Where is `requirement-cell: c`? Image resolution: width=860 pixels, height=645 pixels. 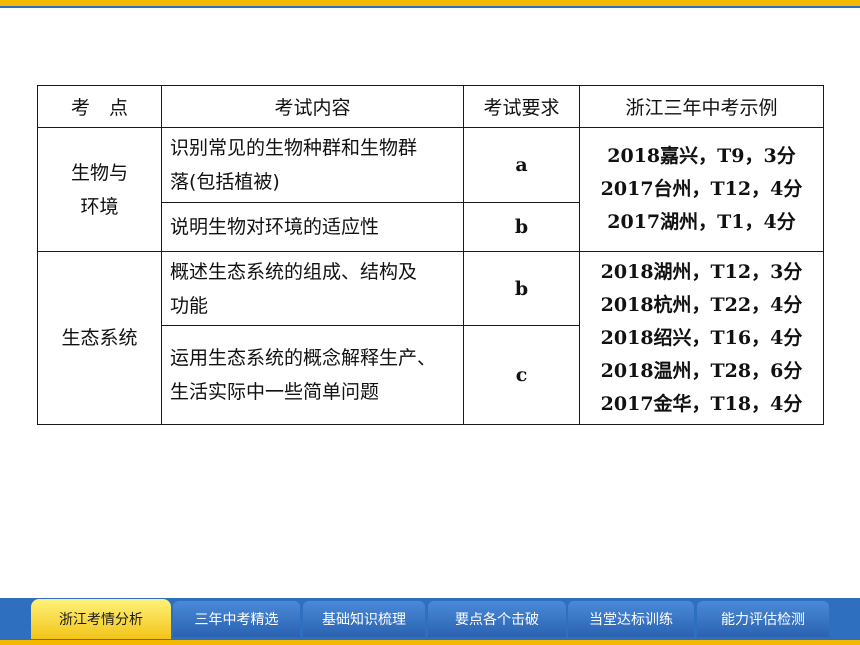
requirement-cell: c is located at coordinates (521, 375).